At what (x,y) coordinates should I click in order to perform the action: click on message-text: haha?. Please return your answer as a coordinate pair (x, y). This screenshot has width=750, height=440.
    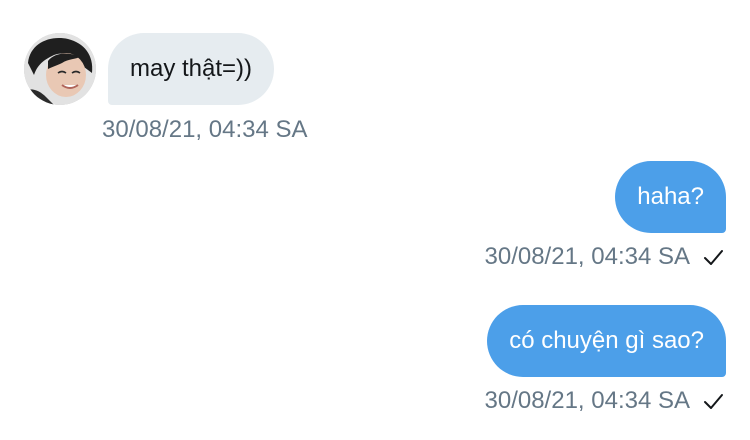
    Looking at the image, I should click on (670, 196).